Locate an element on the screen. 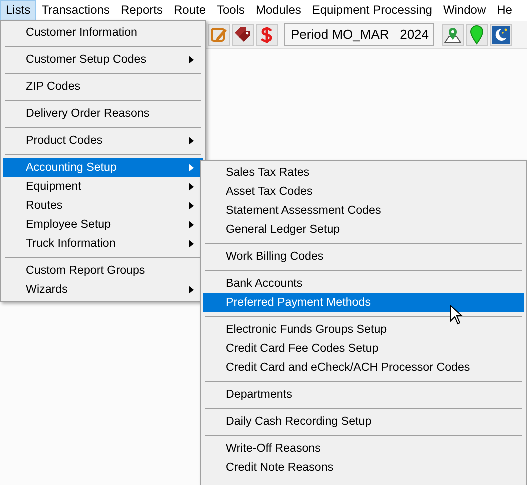  menu-item: Customer Setup Codes is located at coordinates (103, 59).